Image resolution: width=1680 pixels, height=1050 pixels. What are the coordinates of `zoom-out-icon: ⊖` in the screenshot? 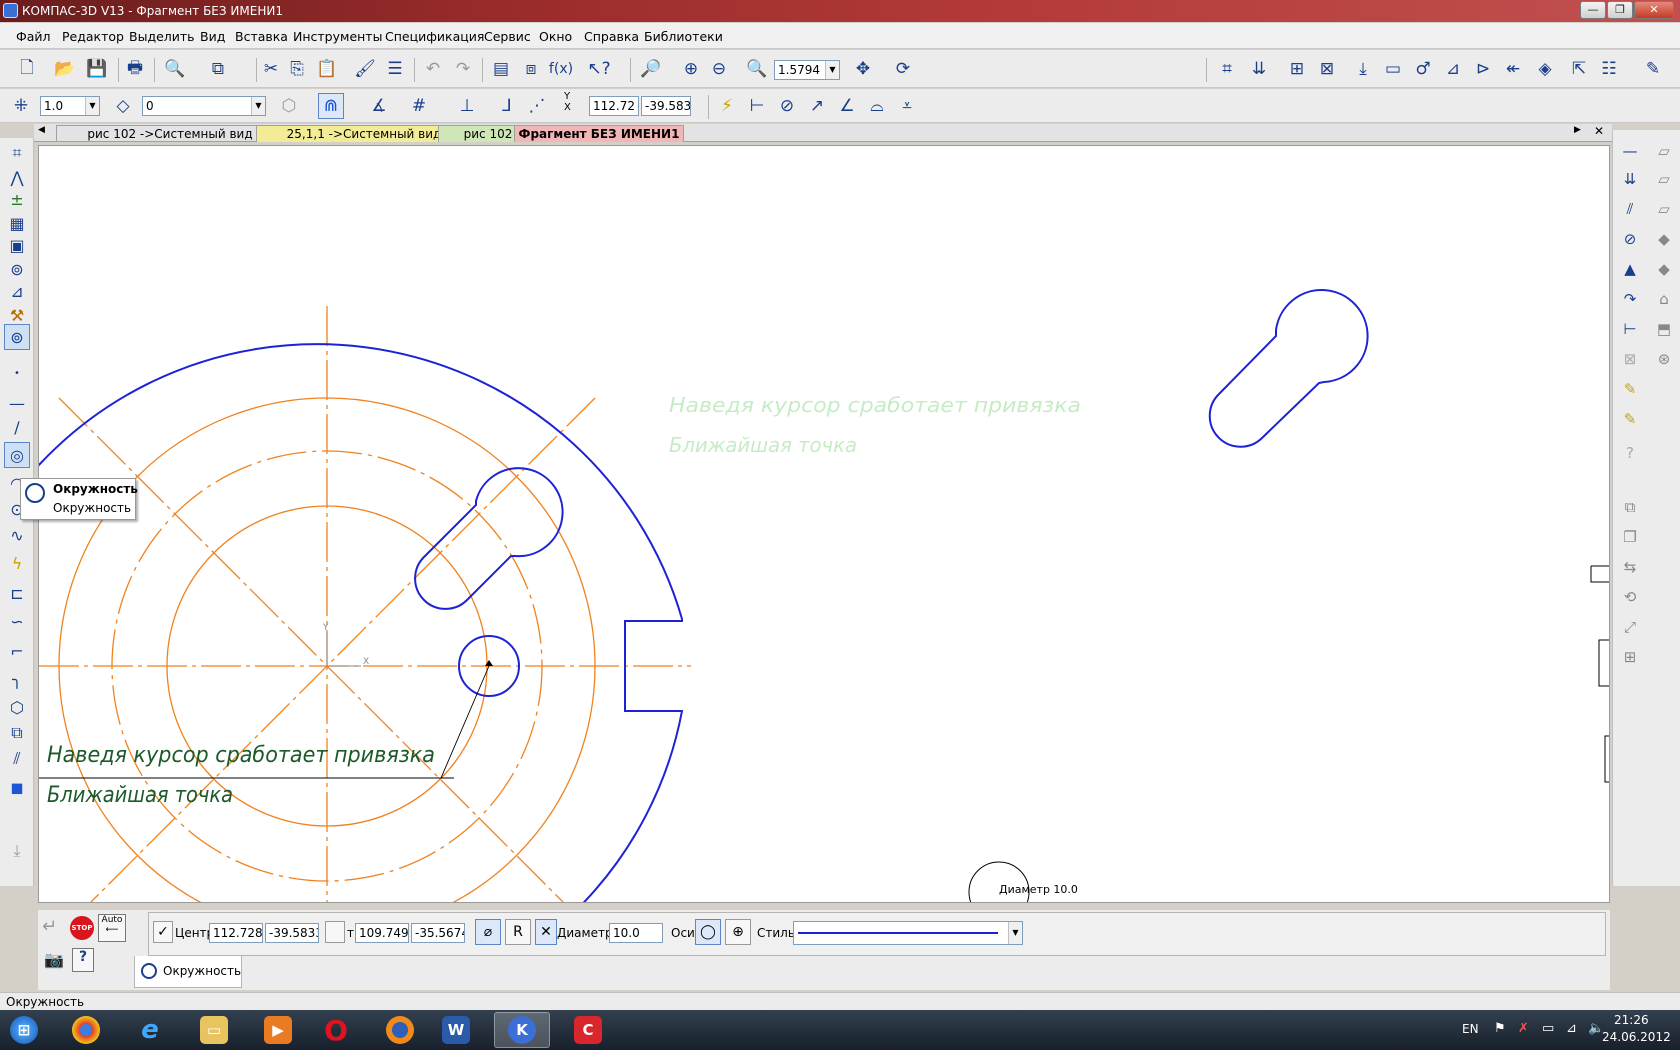 It's located at (719, 69).